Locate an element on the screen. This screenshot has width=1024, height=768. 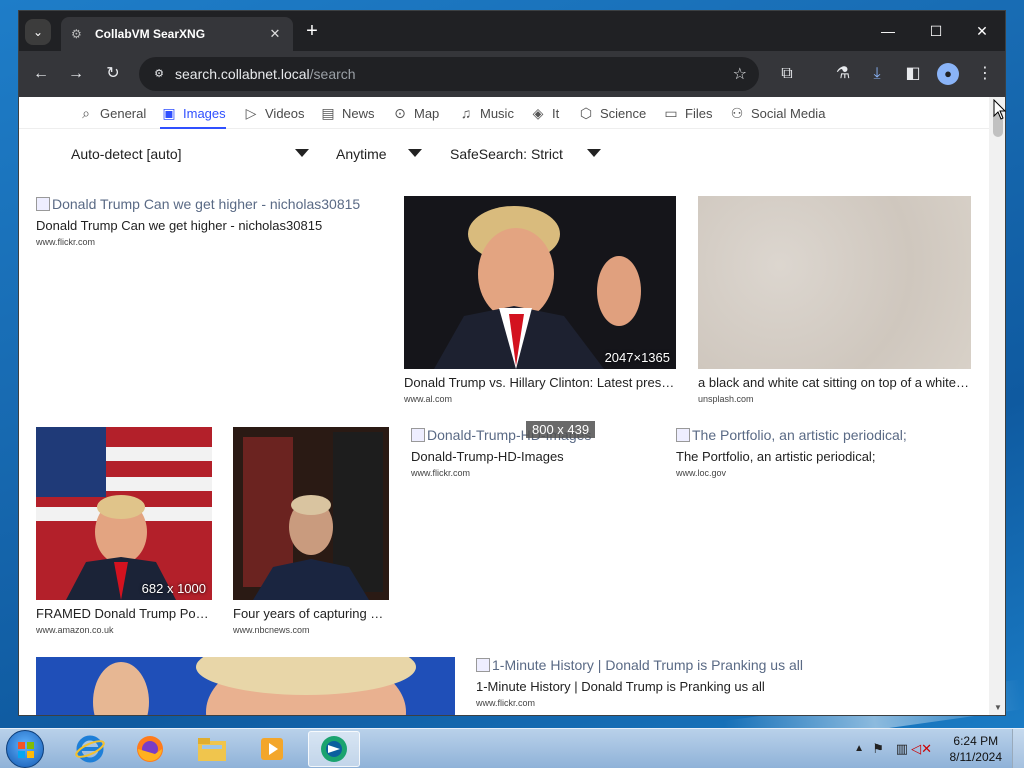
broken-image: The Portfolio, an artistic periodical; is located at coordinates (821, 435).